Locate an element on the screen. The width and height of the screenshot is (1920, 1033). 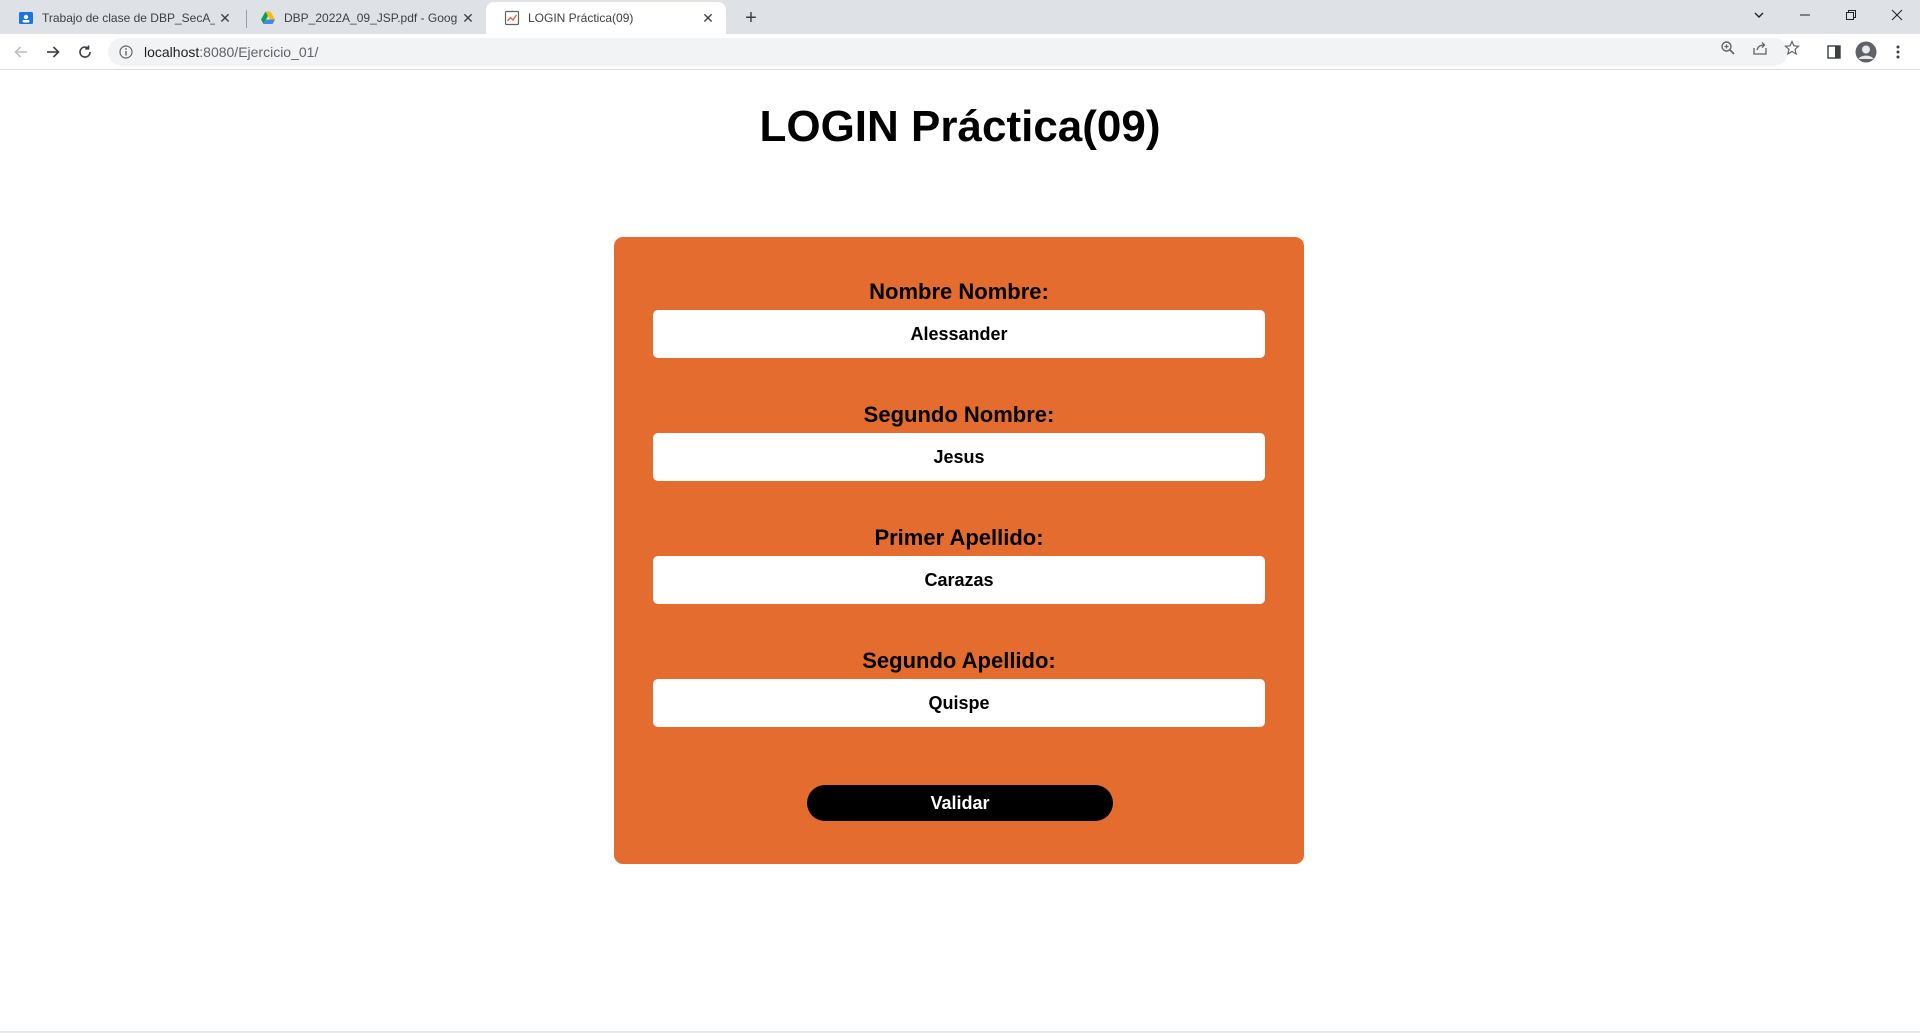
page-icon is located at coordinates (512, 18).